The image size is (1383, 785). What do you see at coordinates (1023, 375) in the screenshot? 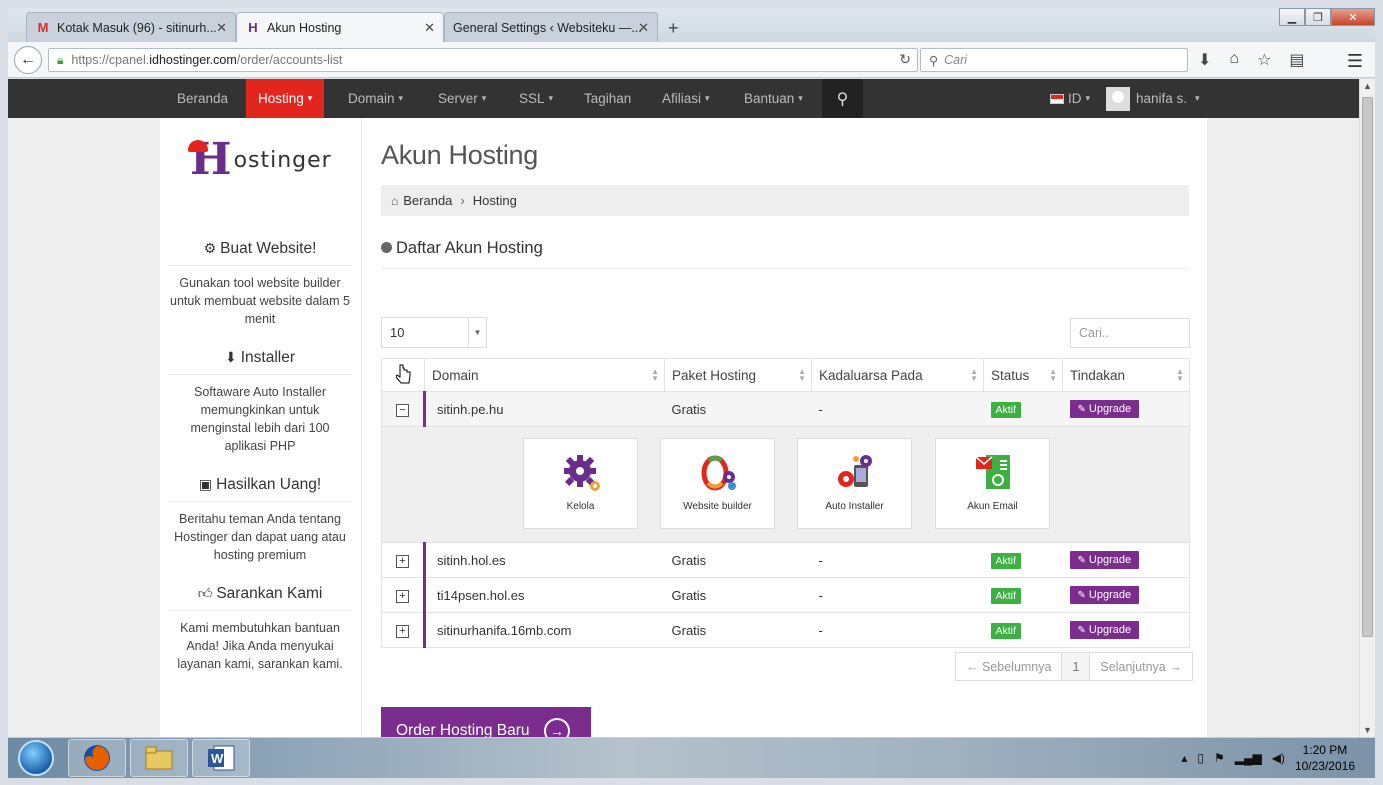
I see `col-status: Status ▲ ▼` at bounding box center [1023, 375].